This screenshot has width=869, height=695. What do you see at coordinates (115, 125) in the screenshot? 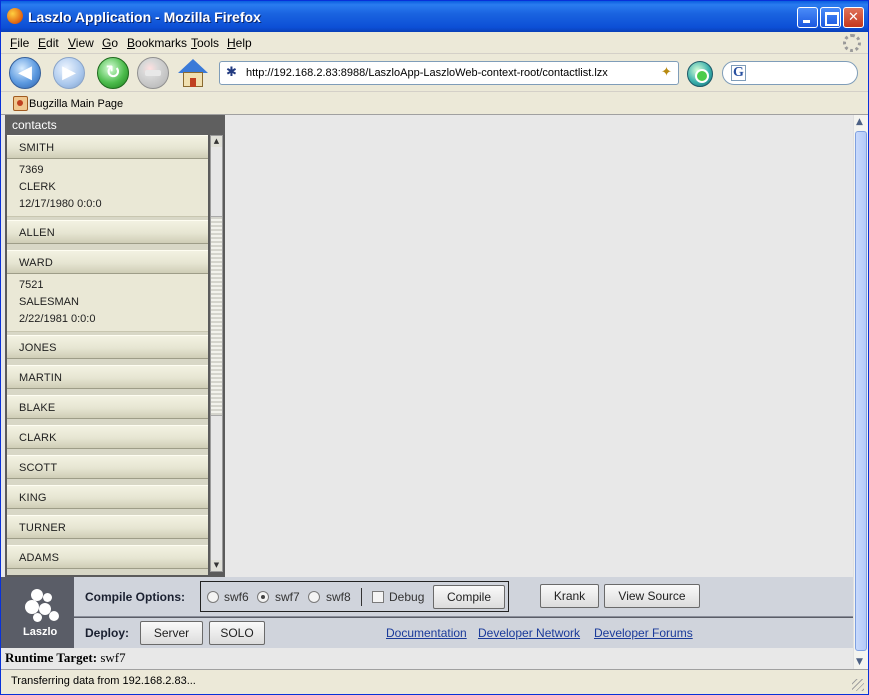
I see `contacts-panel-title: contacts` at bounding box center [115, 125].